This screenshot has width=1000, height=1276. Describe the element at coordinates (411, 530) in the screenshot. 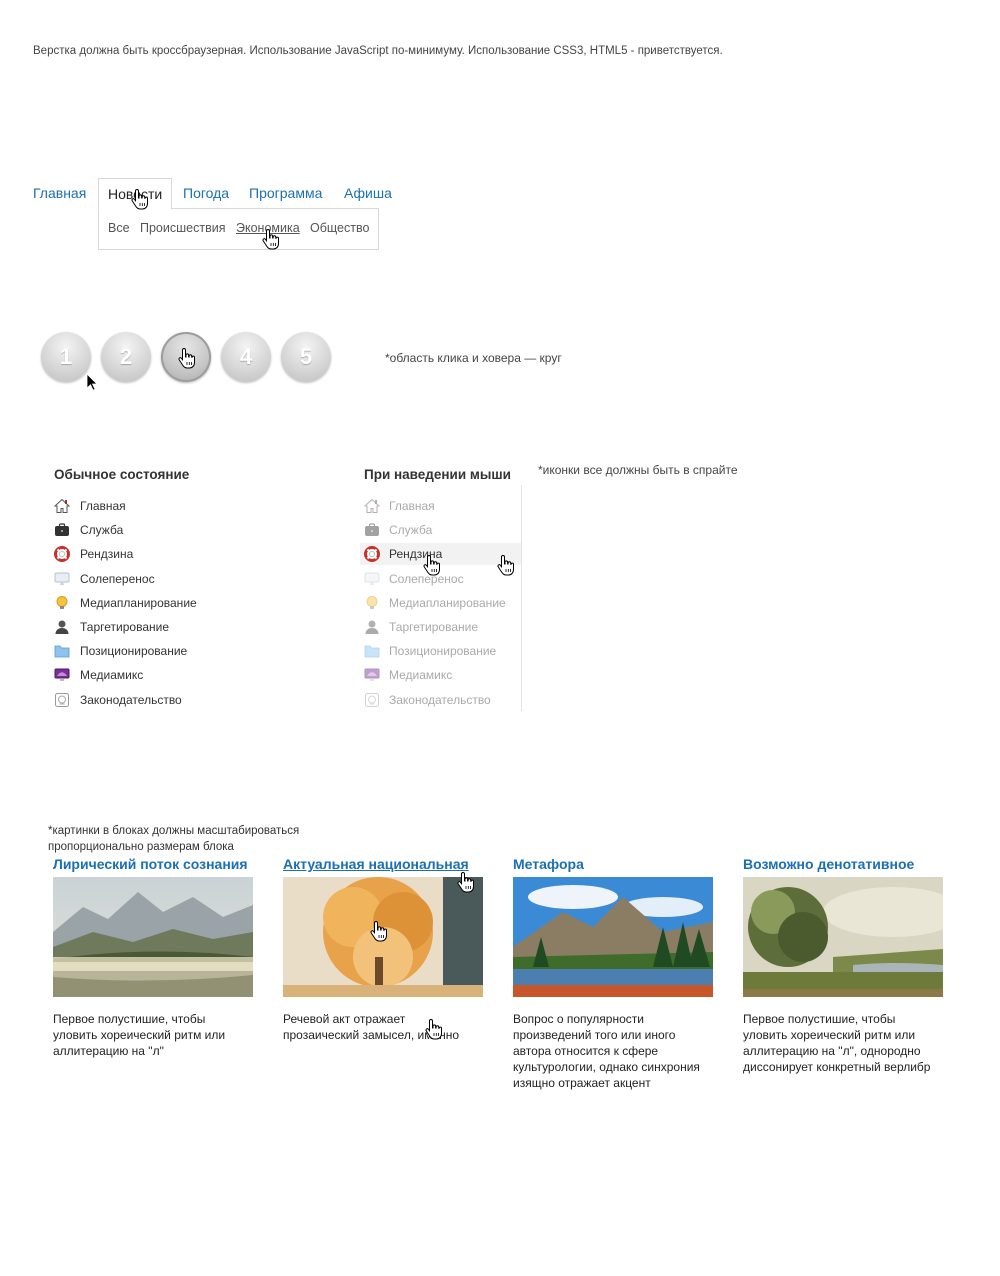

I see `icon-list-hover-item-label: Служба` at that location.